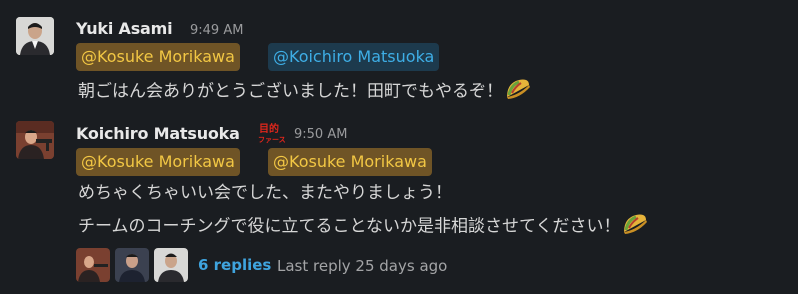 This screenshot has width=798, height=294. I want to click on custom-status-emoji-icon: 目的 ファースト, so click(275, 133).